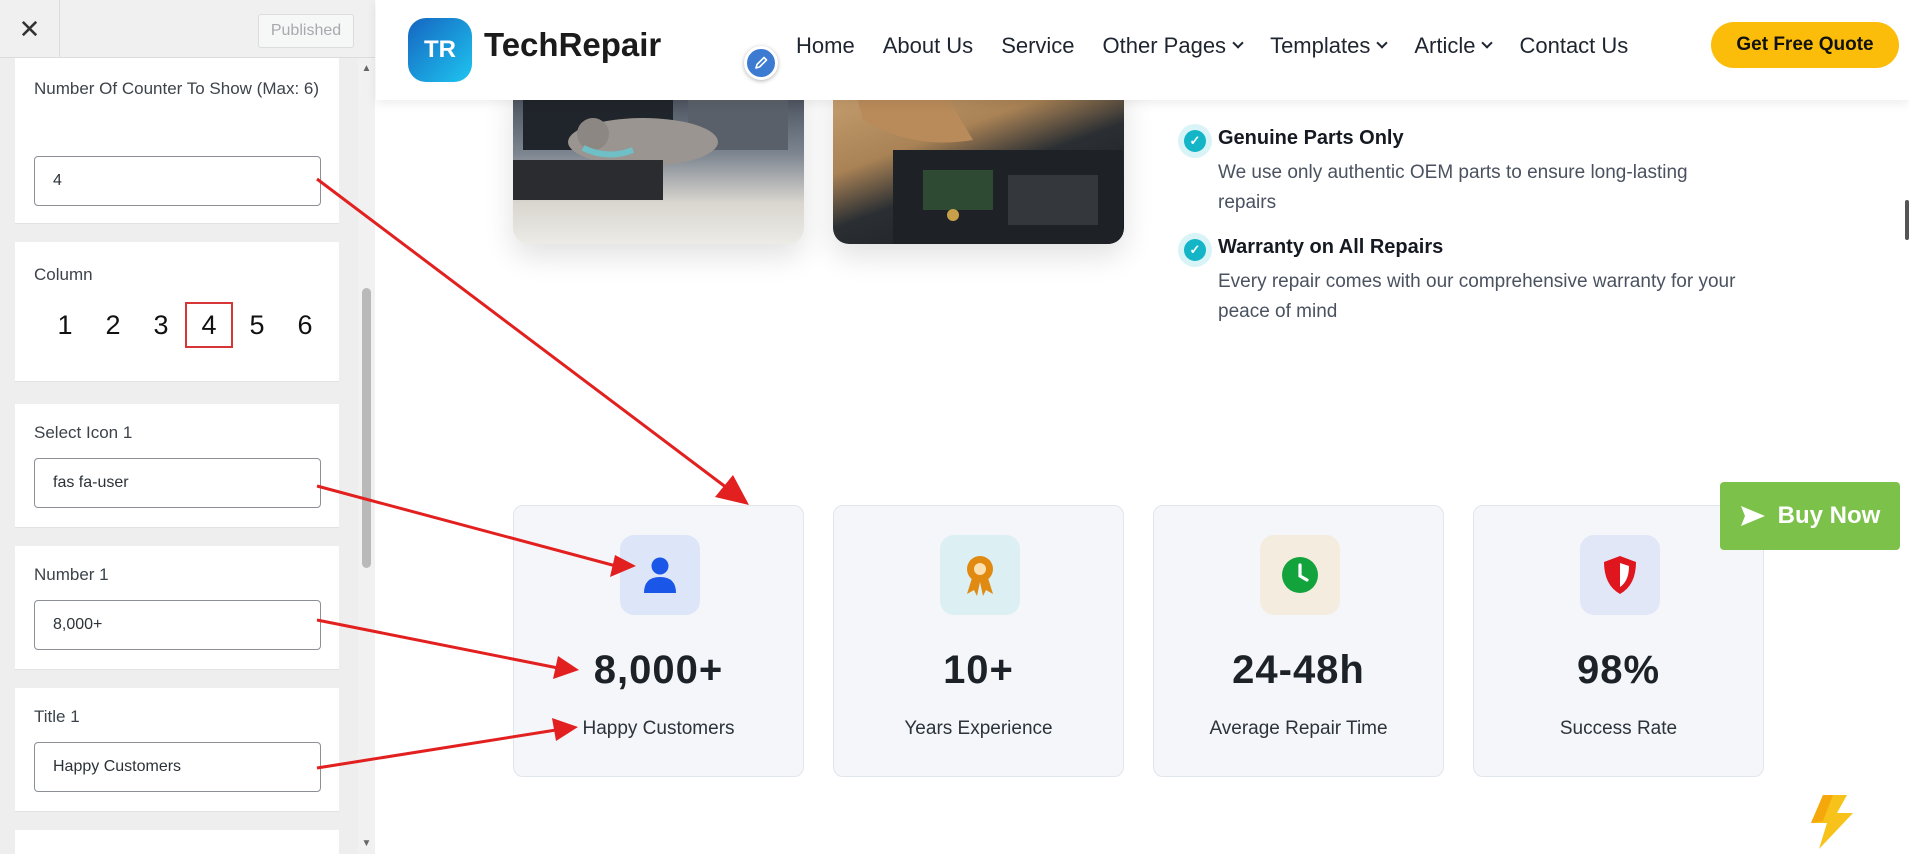 The image size is (1909, 856). Describe the element at coordinates (928, 46) in the screenshot. I see `nav-about-us: About Us` at that location.